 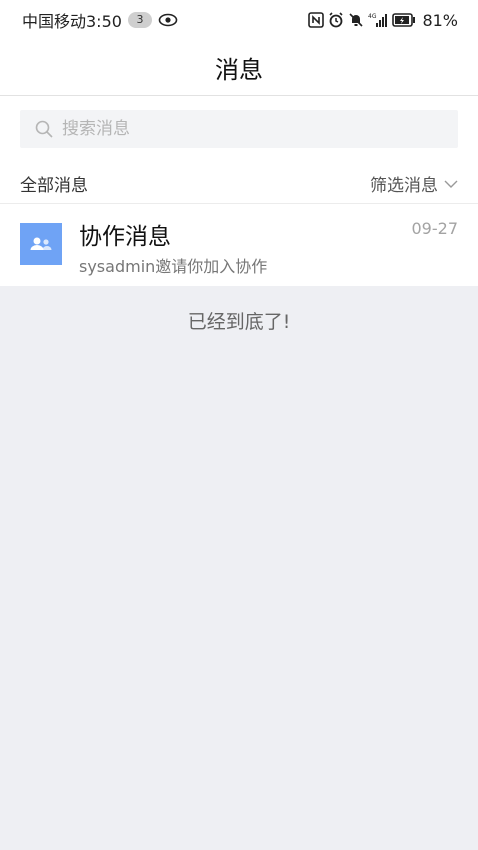 What do you see at coordinates (356, 20) in the screenshot?
I see `mute-bell-icon` at bounding box center [356, 20].